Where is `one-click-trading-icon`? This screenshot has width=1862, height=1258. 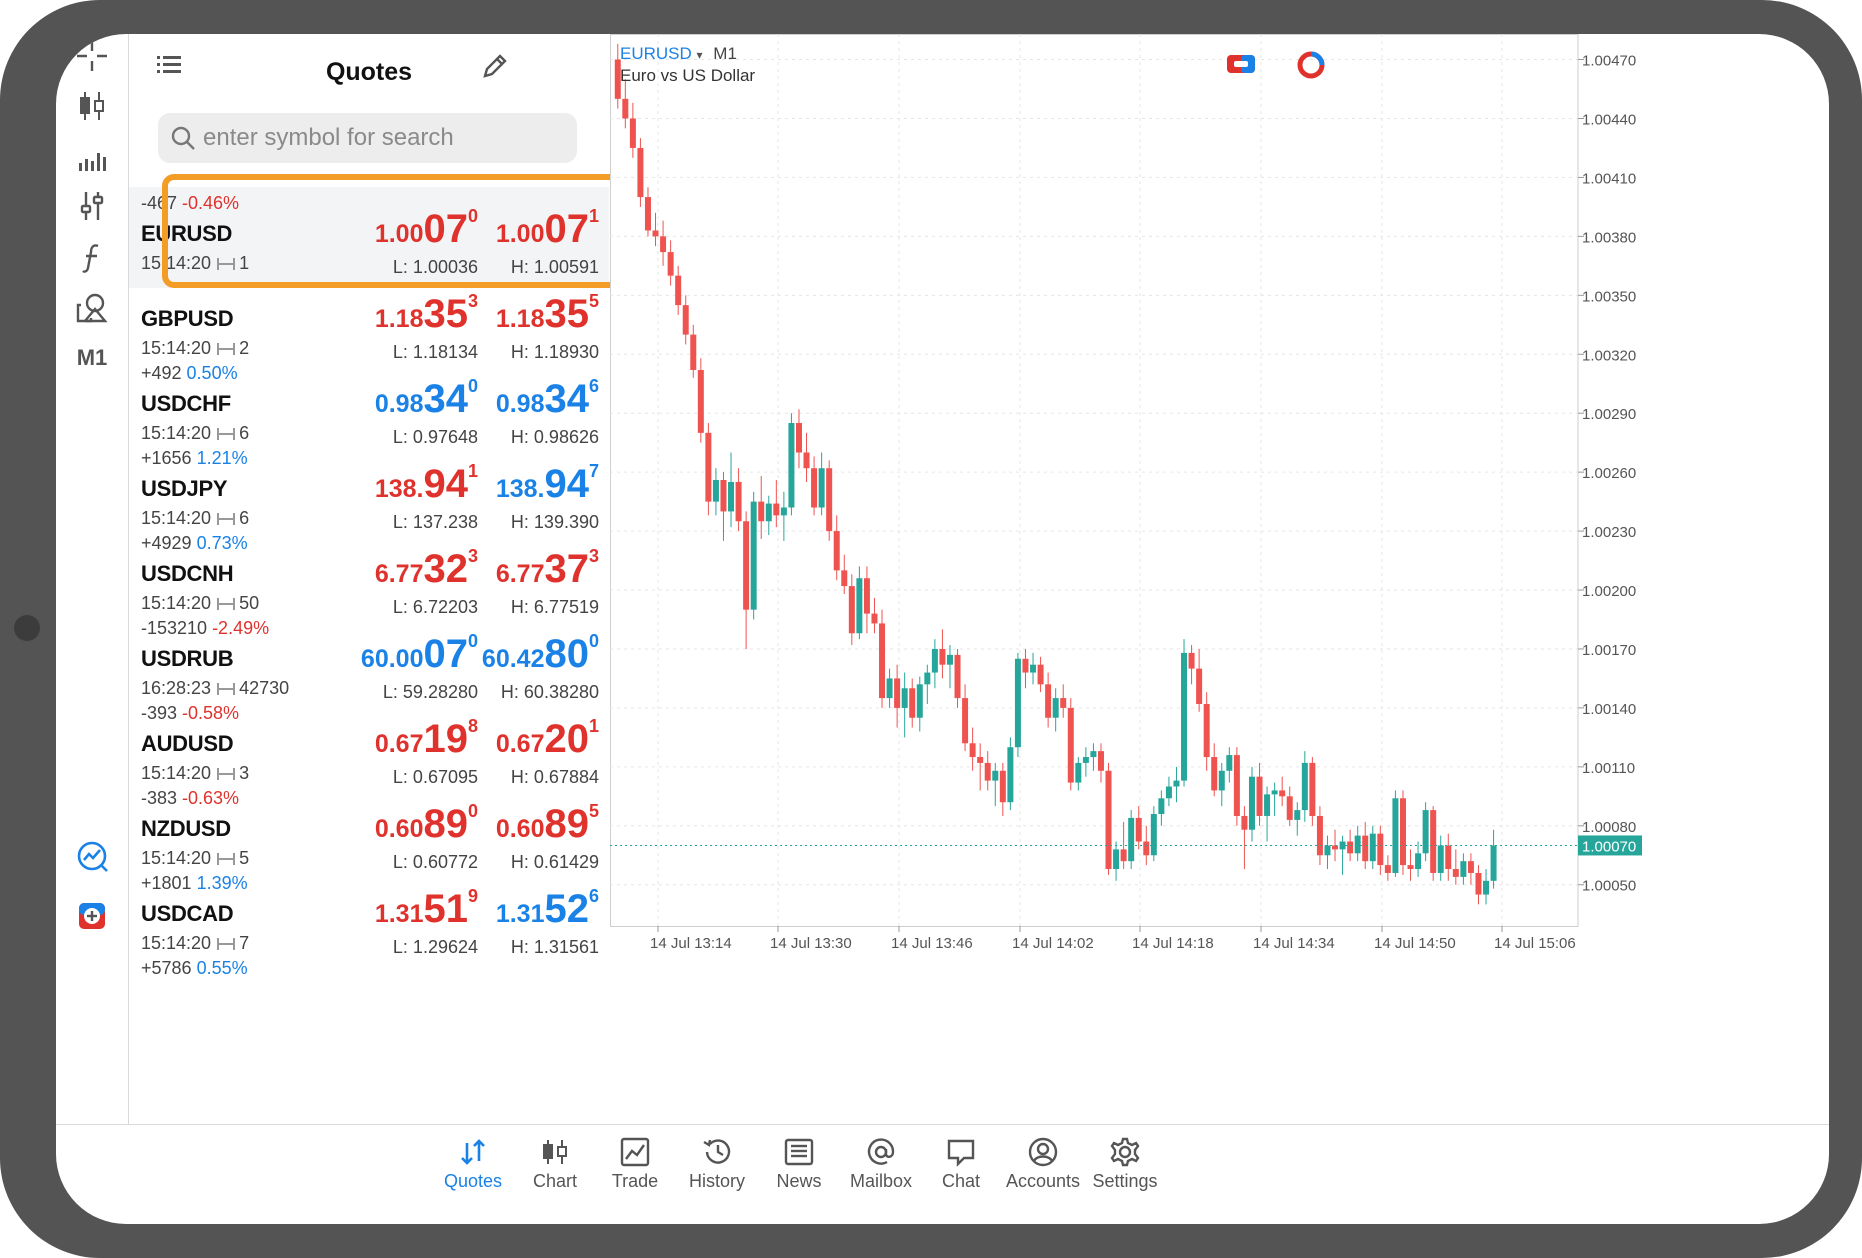 one-click-trading-icon is located at coordinates (1241, 66).